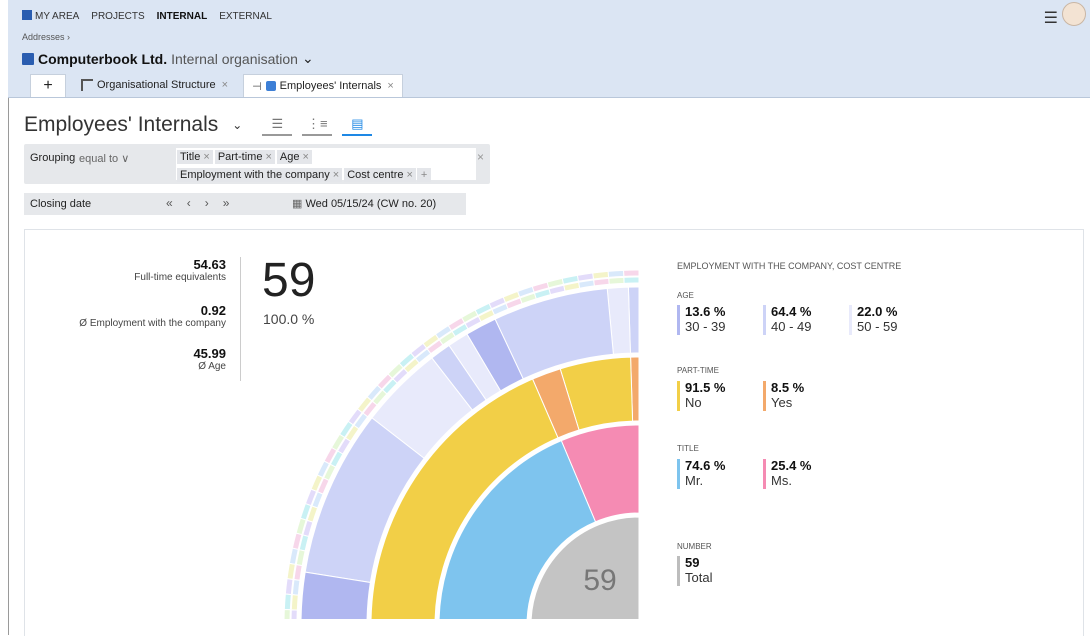  I want to click on legend-item: 64.4 % 40 - 49, so click(787, 319).